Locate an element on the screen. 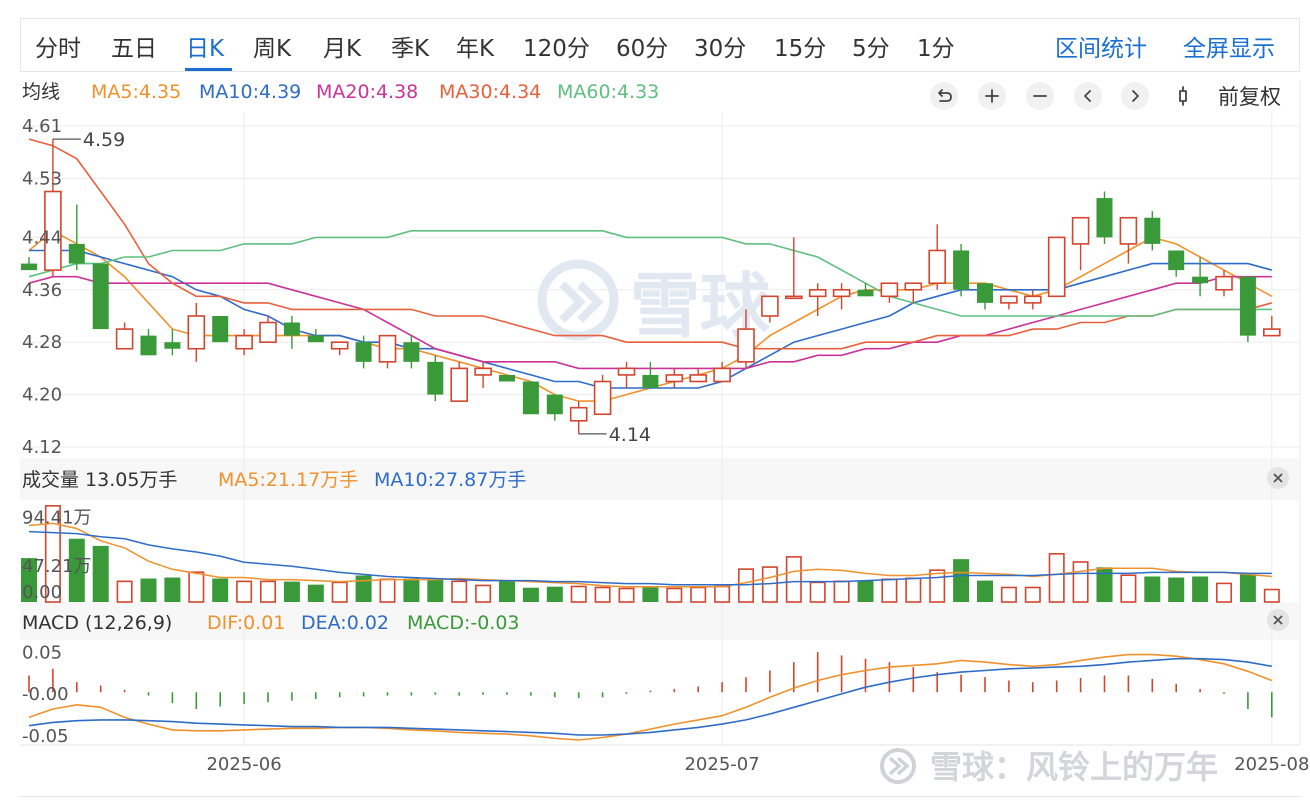  volume-legend-title: 成交量 13.05万手 is located at coordinates (99, 480).